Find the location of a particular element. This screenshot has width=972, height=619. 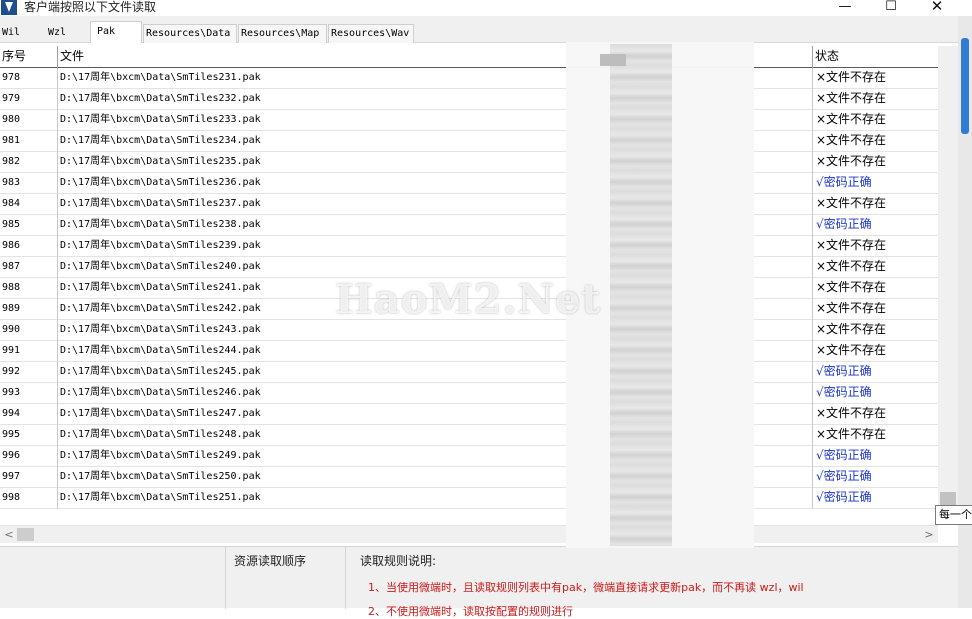

window-title: 客户端按照以下文件读取 is located at coordinates (90, 7).